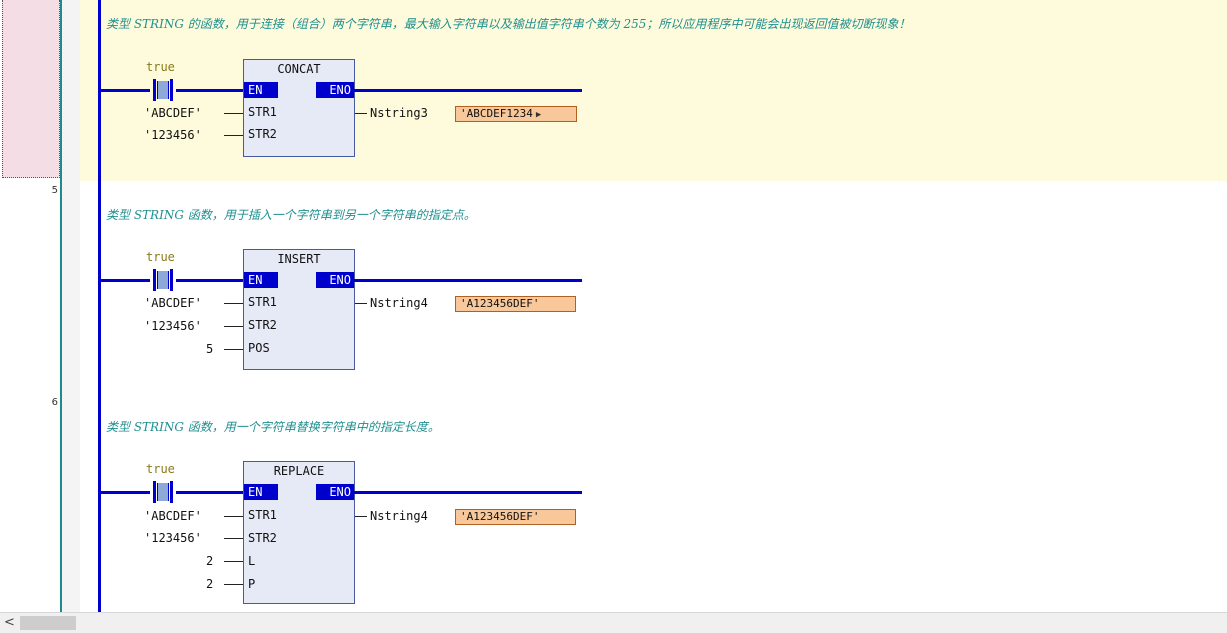 This screenshot has width=1227, height=633. I want to click on online-value: 'ABCDEF1234, so click(496, 113).